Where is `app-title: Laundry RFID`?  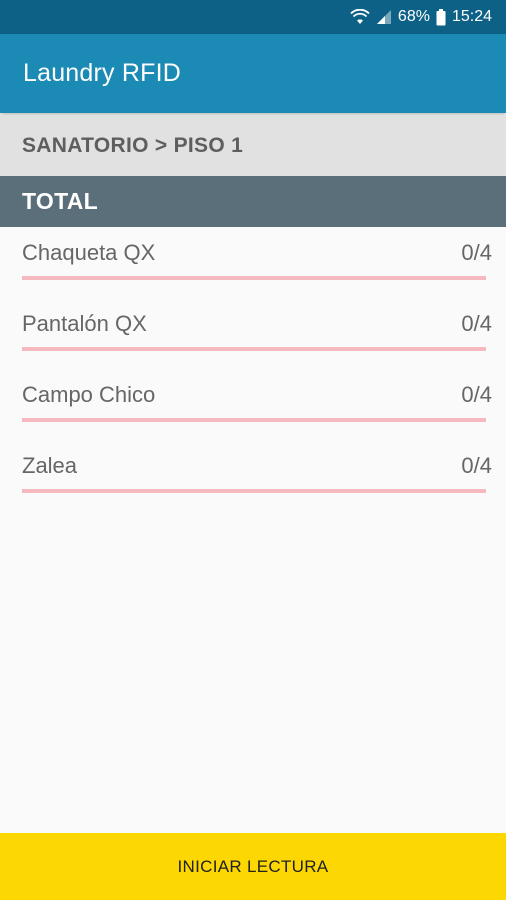
app-title: Laundry RFID is located at coordinates (102, 73).